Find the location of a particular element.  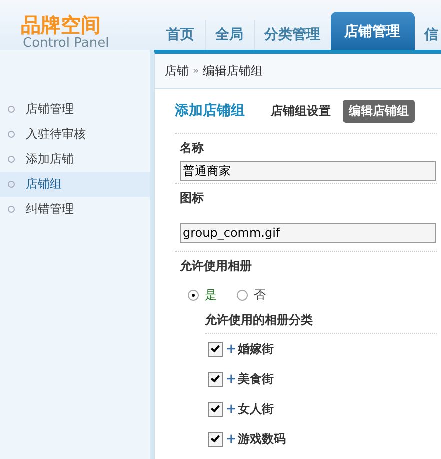

logo-title: 品牌空间 is located at coordinates (61, 25).